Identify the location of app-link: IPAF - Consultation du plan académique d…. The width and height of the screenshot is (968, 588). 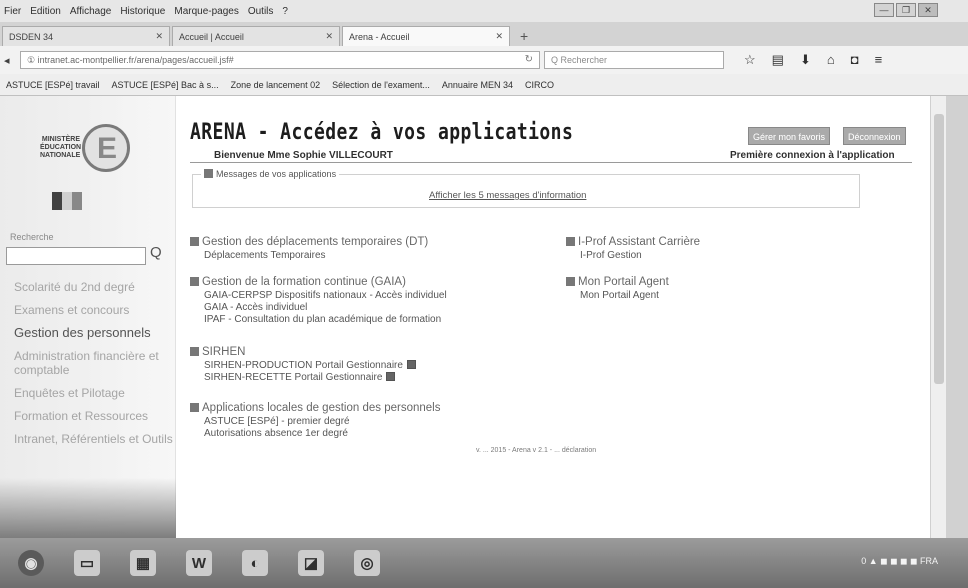
(325, 320).